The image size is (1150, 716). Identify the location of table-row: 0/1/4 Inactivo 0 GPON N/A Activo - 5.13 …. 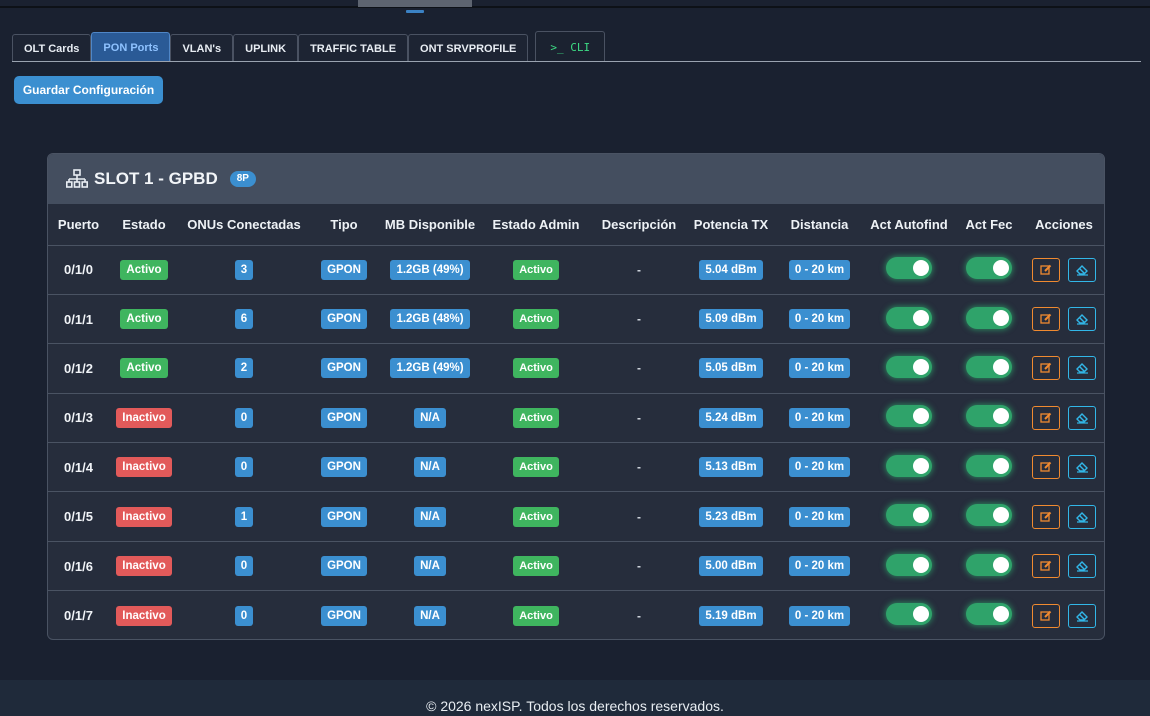
(576, 467).